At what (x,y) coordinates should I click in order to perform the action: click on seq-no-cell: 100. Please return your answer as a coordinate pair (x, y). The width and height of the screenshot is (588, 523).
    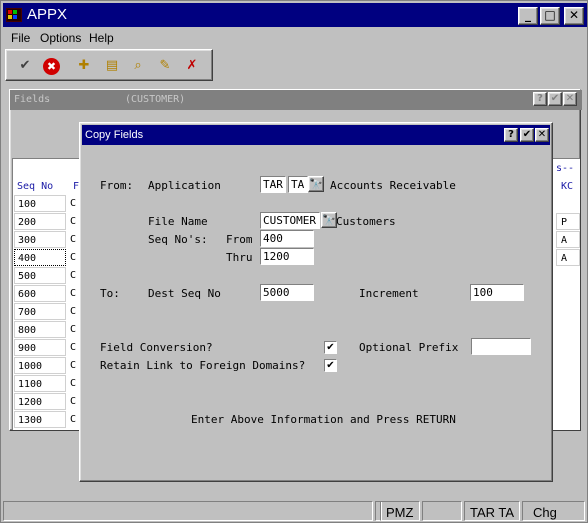
    Looking at the image, I should click on (40, 203).